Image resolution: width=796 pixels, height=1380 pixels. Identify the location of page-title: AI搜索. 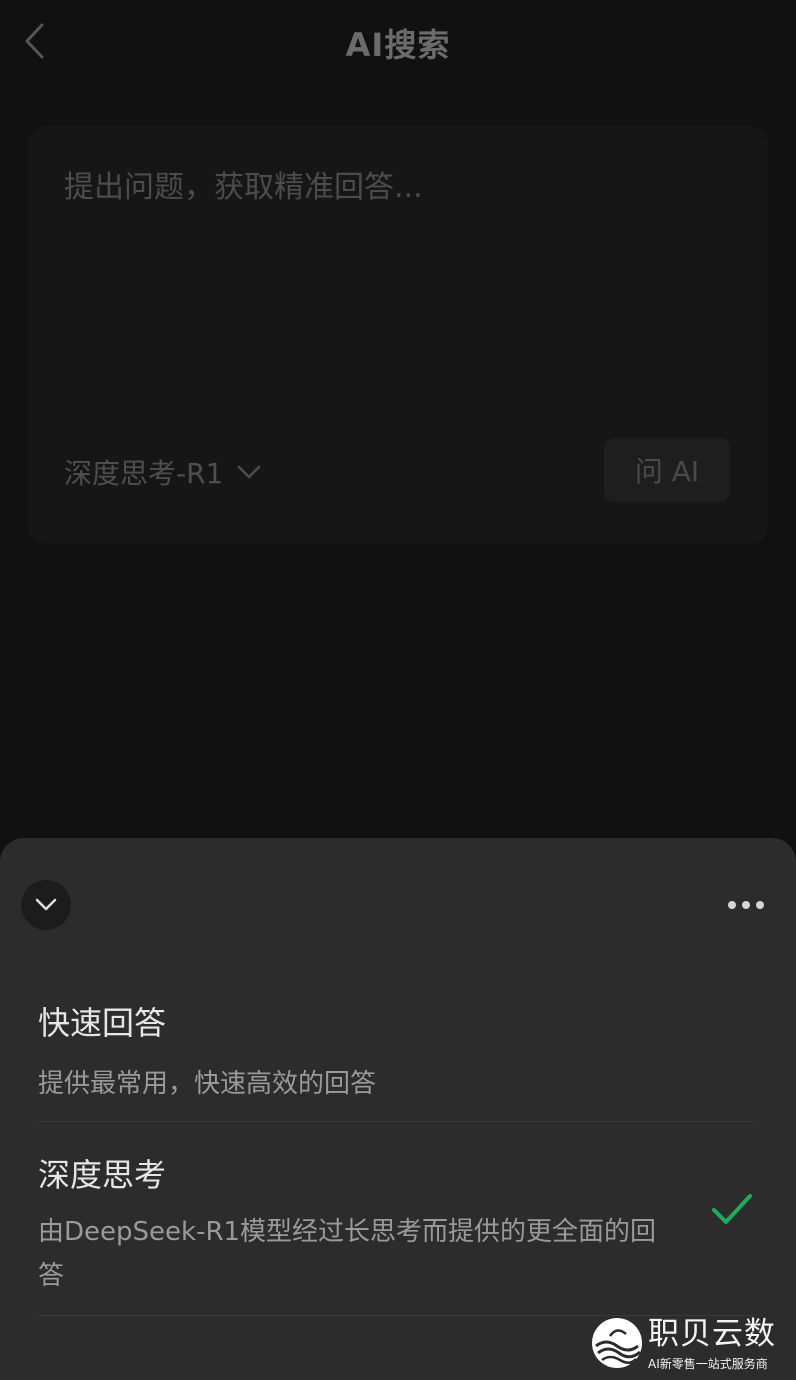
(398, 45).